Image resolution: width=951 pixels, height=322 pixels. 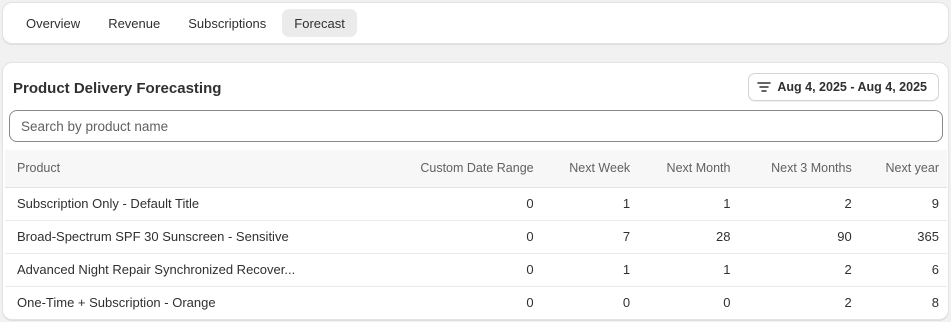 I want to click on cell-product: One-Time + Subscription - Orange, so click(x=192, y=302).